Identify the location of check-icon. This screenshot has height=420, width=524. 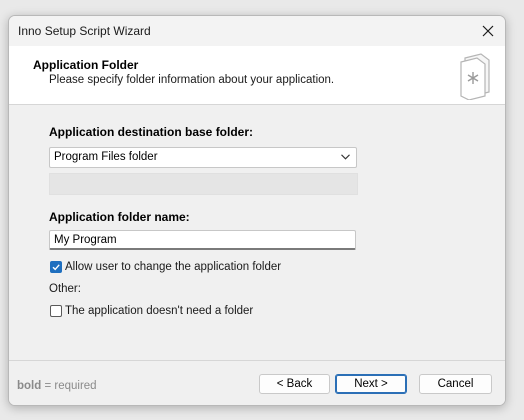
(56, 267).